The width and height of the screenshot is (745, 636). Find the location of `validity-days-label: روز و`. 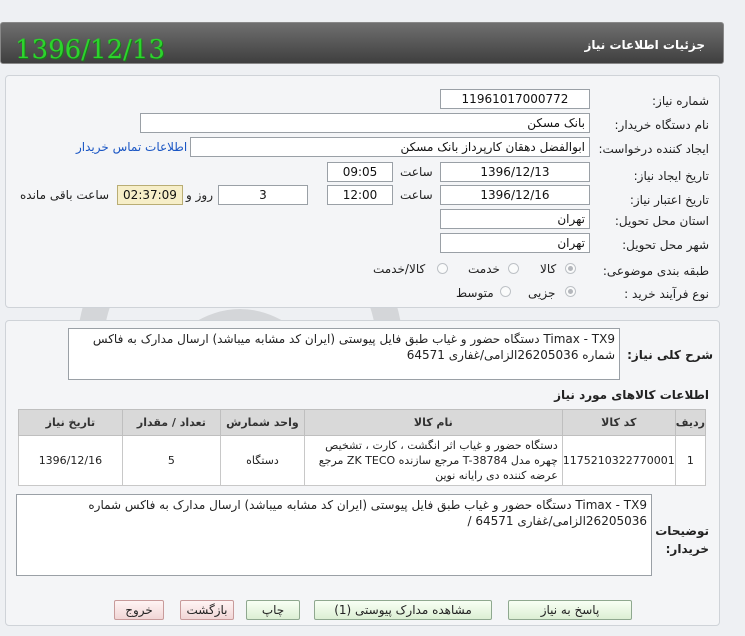

validity-days-label: روز و is located at coordinates (199, 195).